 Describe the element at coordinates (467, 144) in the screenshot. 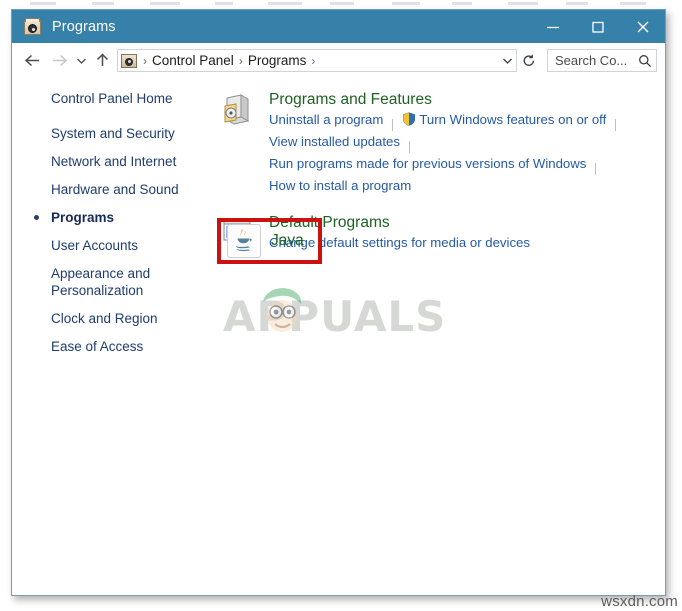

I see `category-link-line: View installed updates` at that location.